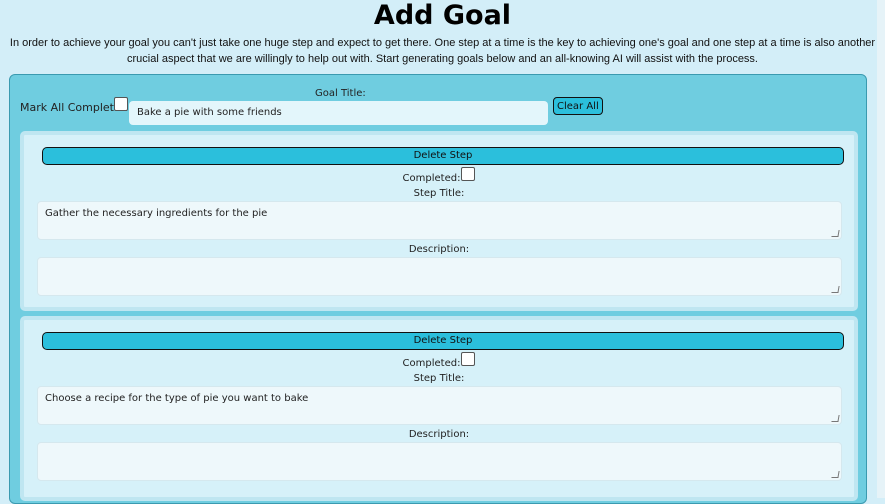  I want to click on clear-all-button: Clear All, so click(578, 106).